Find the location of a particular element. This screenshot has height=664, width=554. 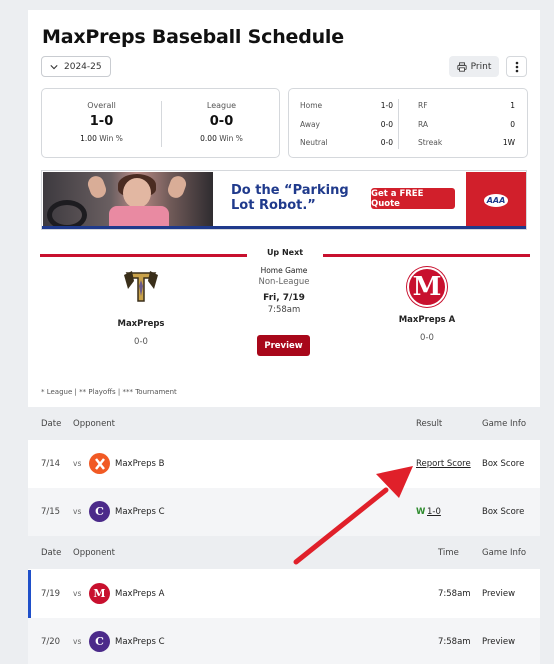

overall-win-pct-label: Win % is located at coordinates (111, 138).